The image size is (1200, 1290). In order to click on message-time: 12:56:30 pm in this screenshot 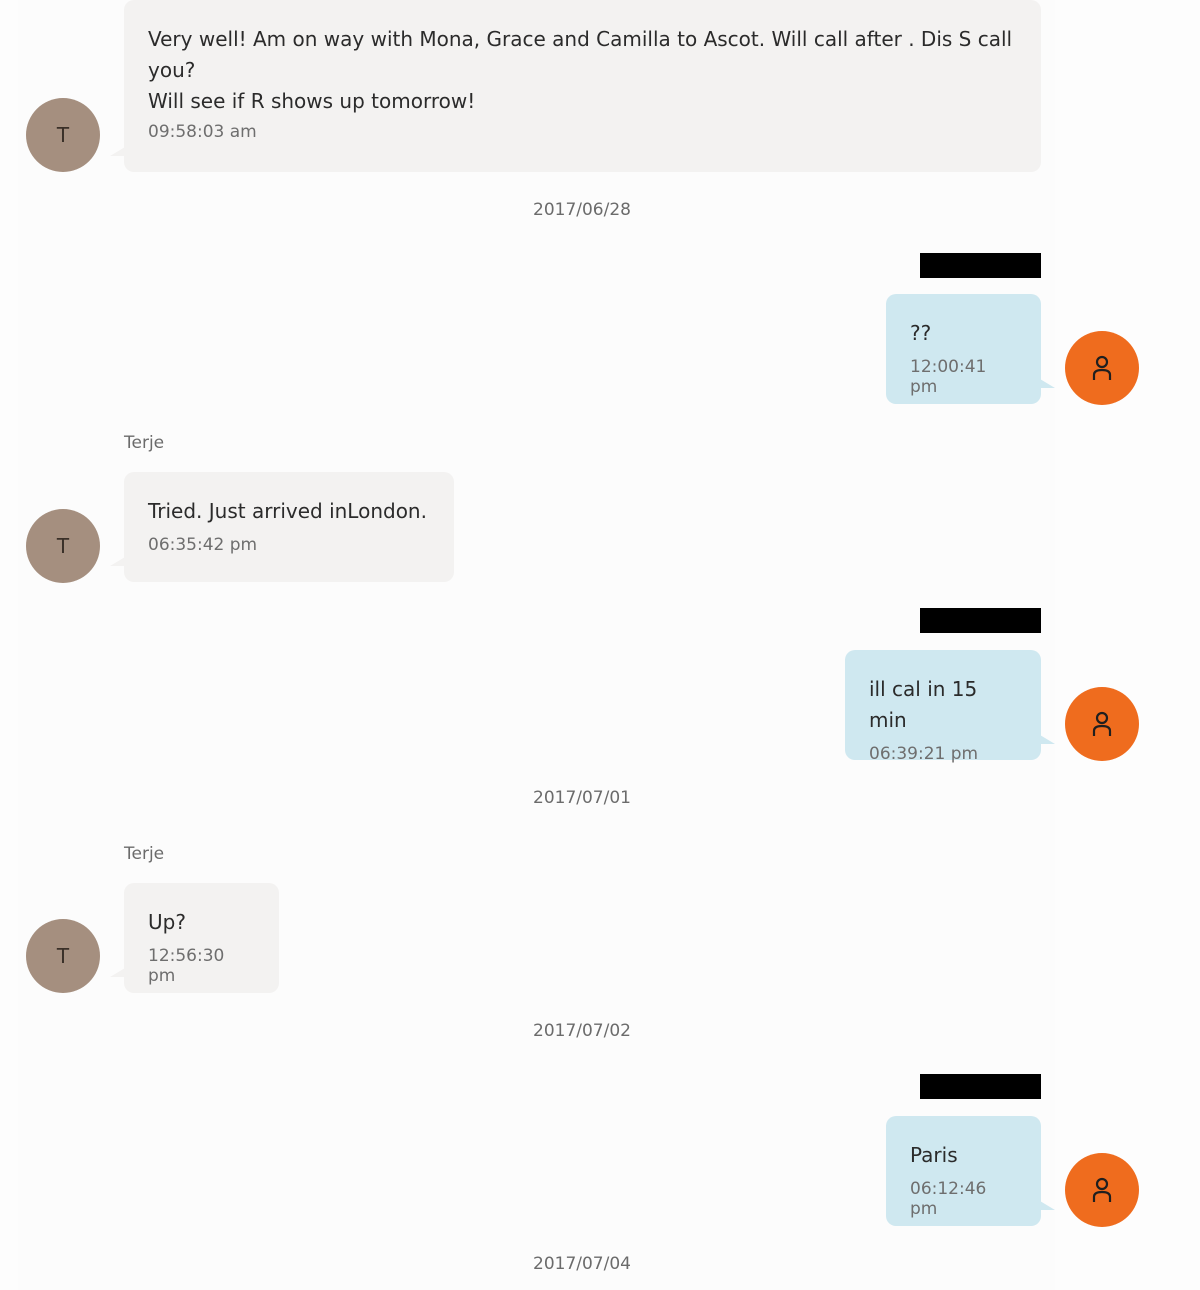, I will do `click(186, 966)`.